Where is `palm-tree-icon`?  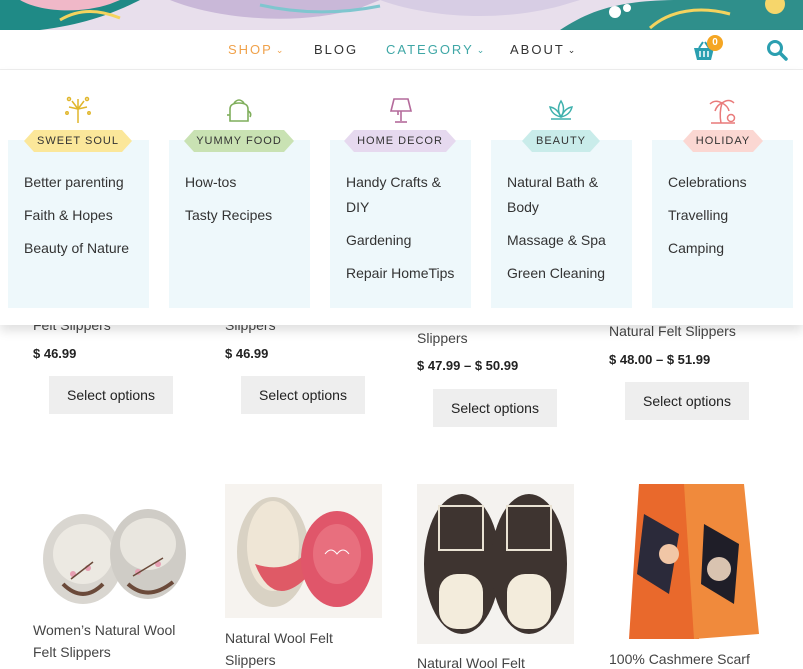 palm-tree-icon is located at coordinates (722, 111).